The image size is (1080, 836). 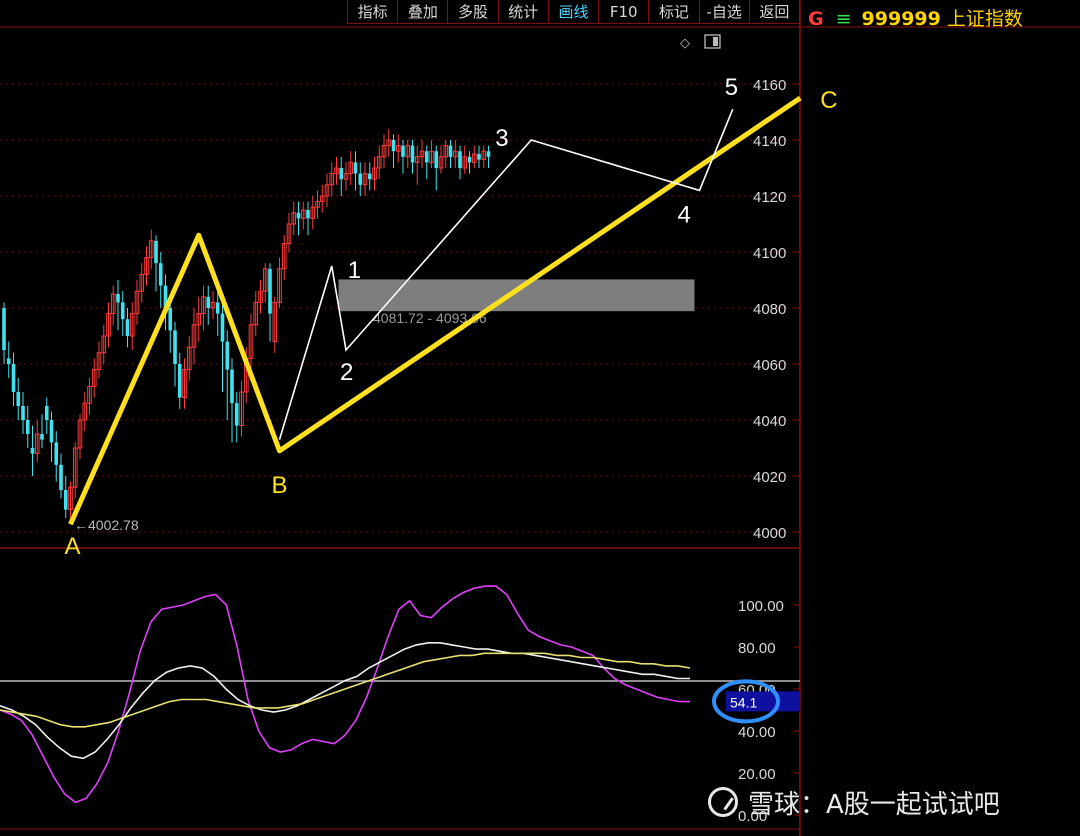 What do you see at coordinates (516, 295) in the screenshot?
I see `support-zone` at bounding box center [516, 295].